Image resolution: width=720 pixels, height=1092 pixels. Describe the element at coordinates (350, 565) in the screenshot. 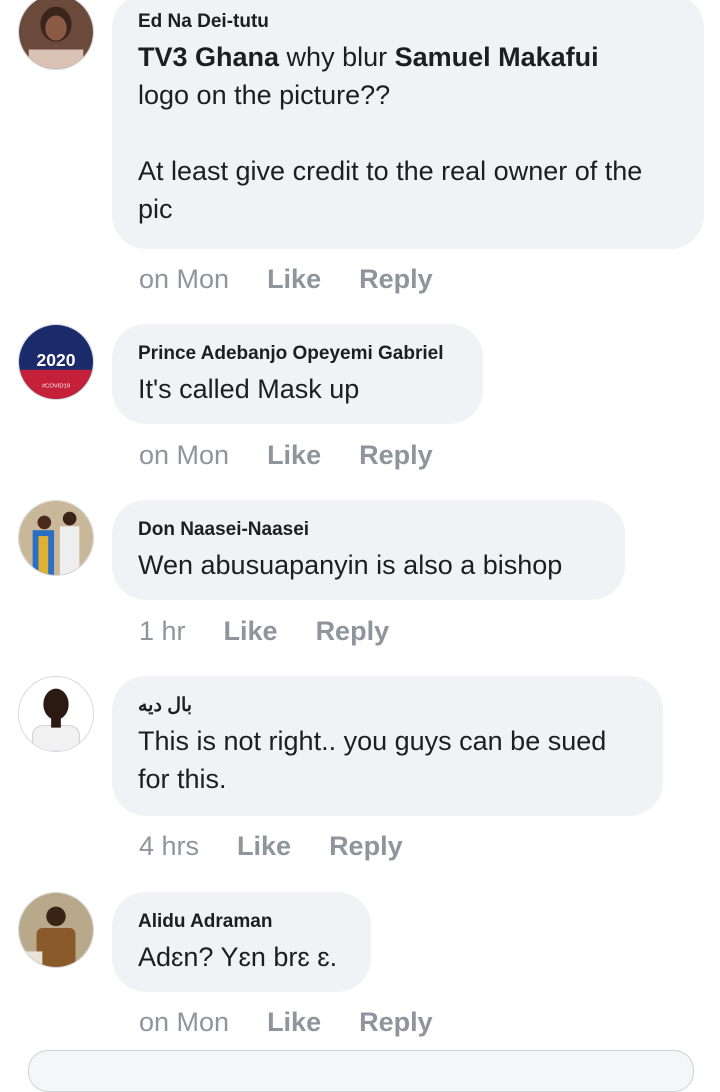

I see `comment-text: Wen abusuapanyin is also a bishop` at that location.